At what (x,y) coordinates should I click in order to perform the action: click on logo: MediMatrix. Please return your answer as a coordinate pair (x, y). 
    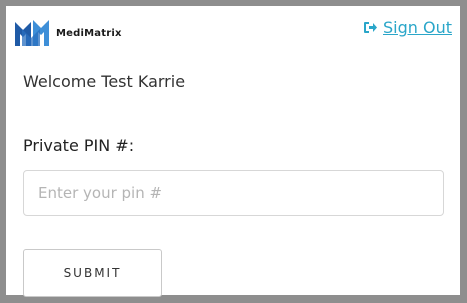
    Looking at the image, I should click on (68, 33).